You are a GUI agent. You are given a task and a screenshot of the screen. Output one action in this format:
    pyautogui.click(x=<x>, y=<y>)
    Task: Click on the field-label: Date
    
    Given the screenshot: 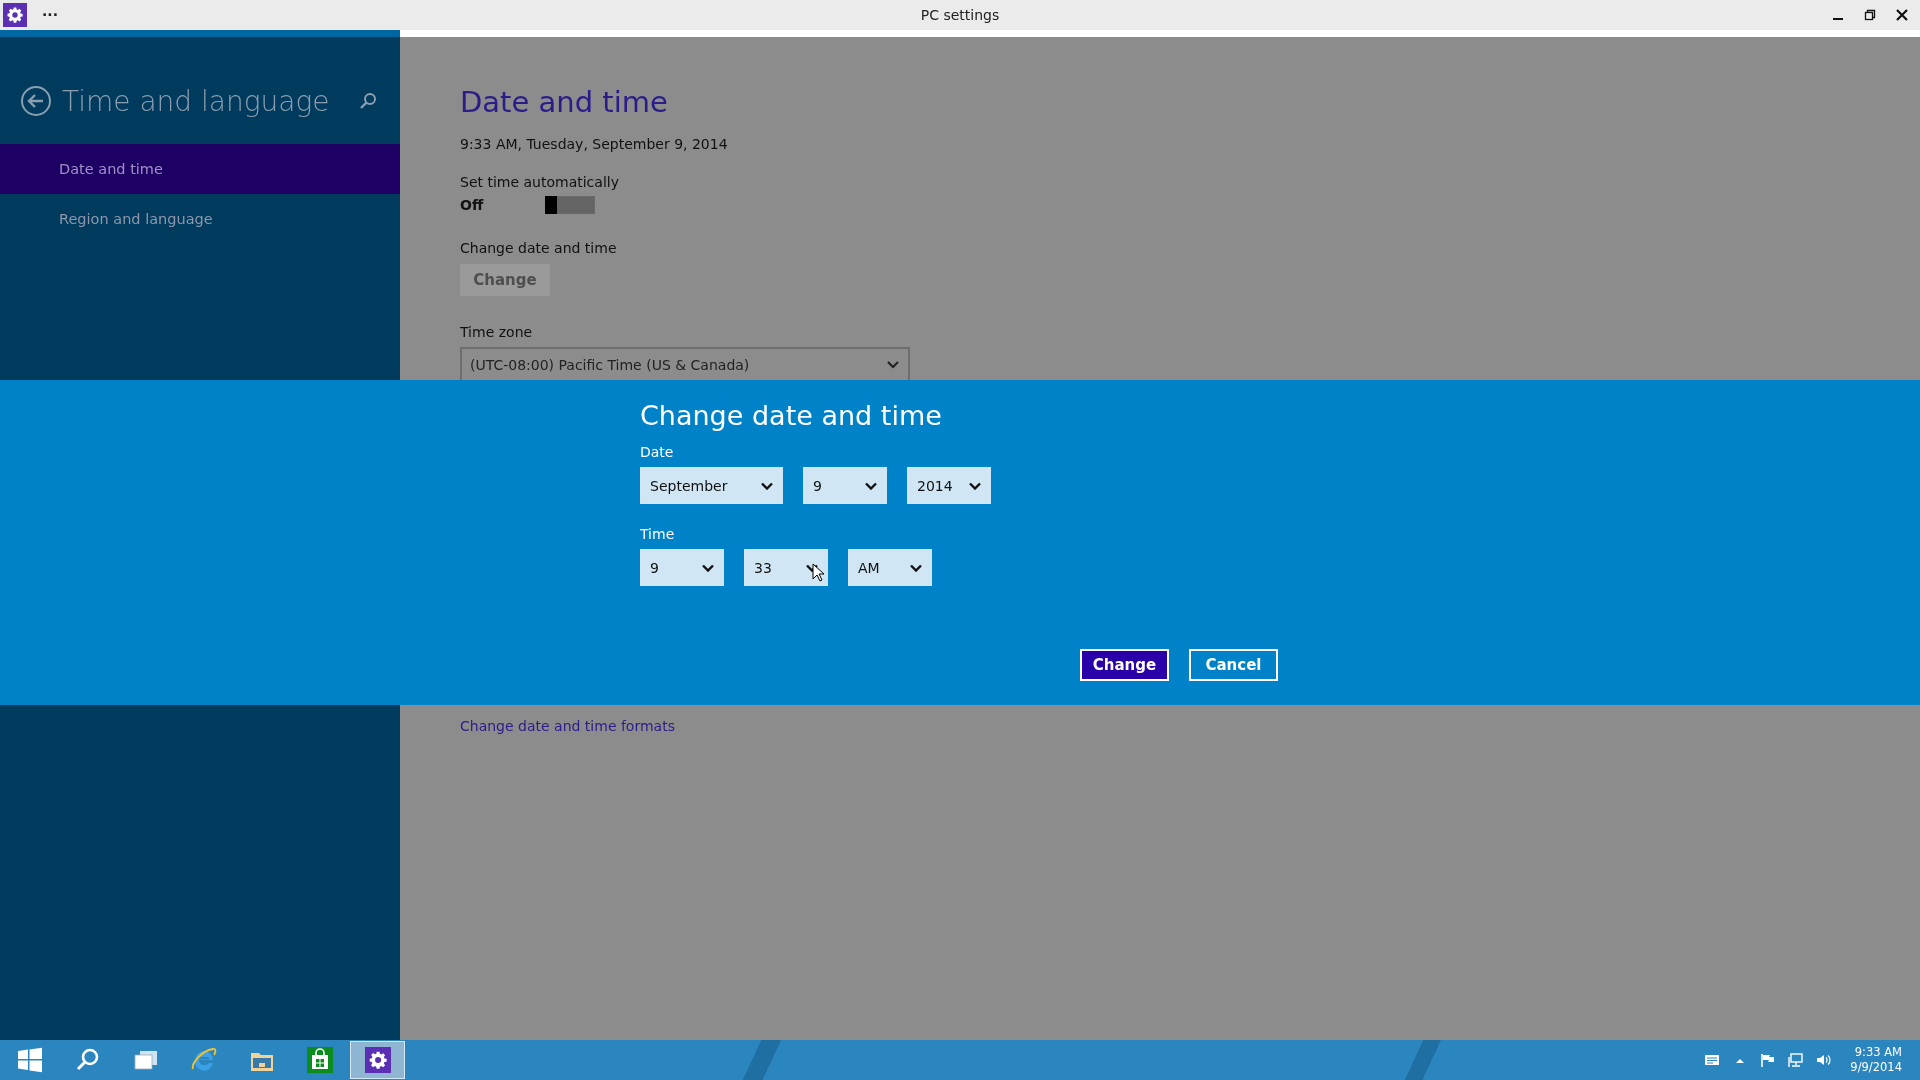 What is the action you would take?
    pyautogui.click(x=657, y=452)
    